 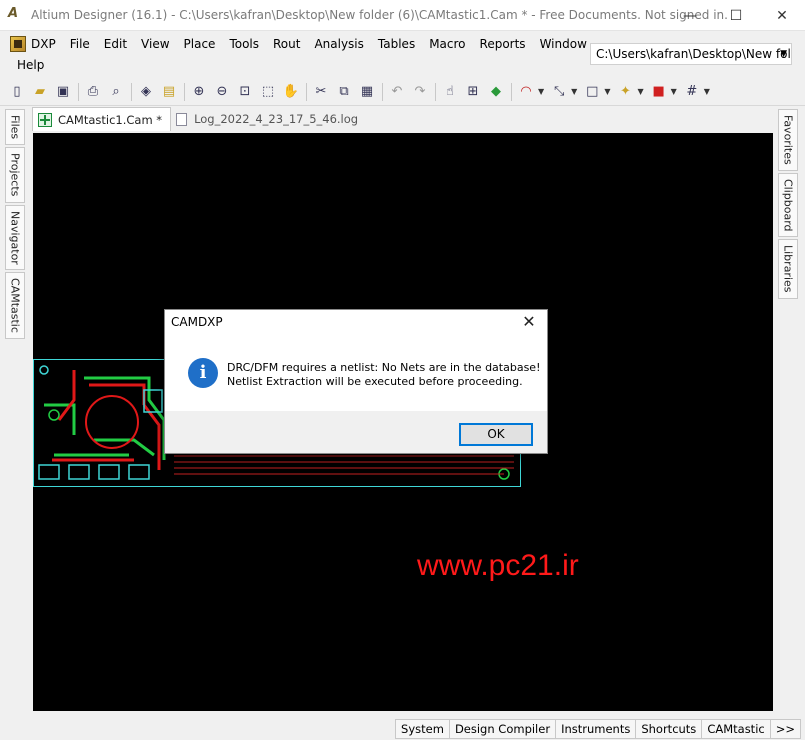 I want to click on arc-tool-icon: ◠, so click(x=526, y=92).